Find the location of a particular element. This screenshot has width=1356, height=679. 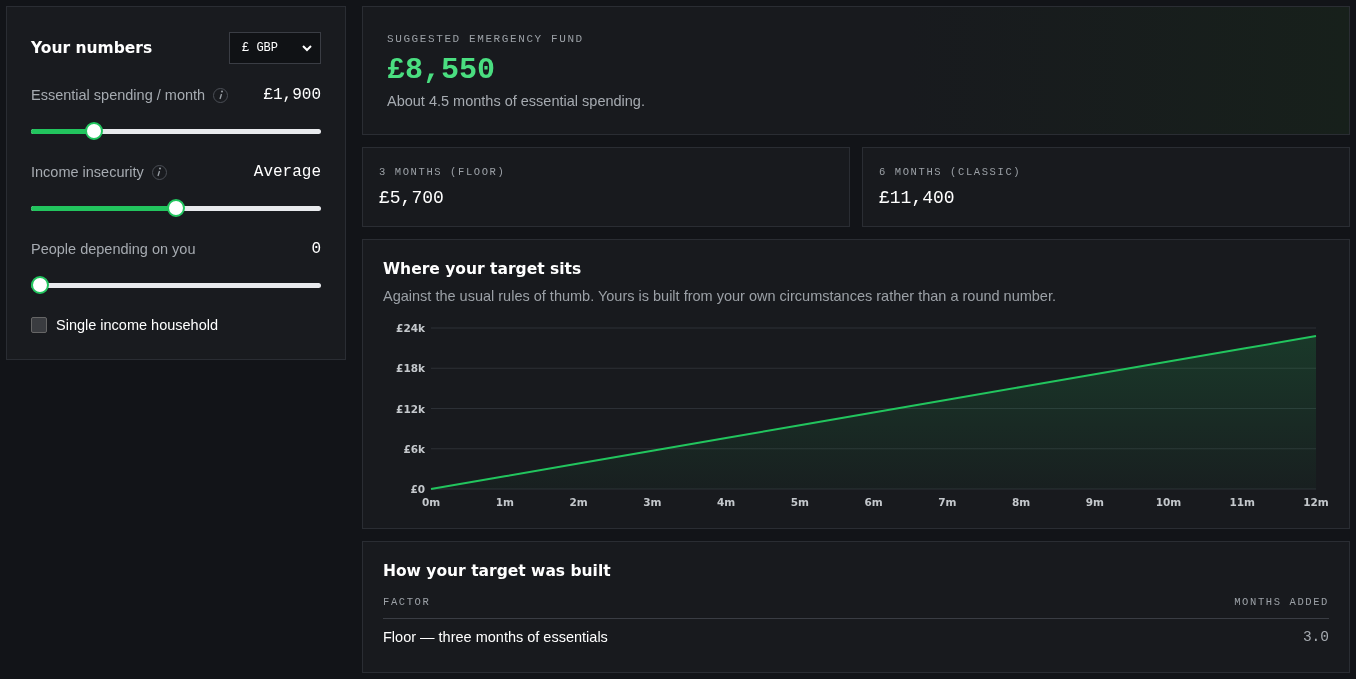

x-tick-label: 0m is located at coordinates (431, 502).